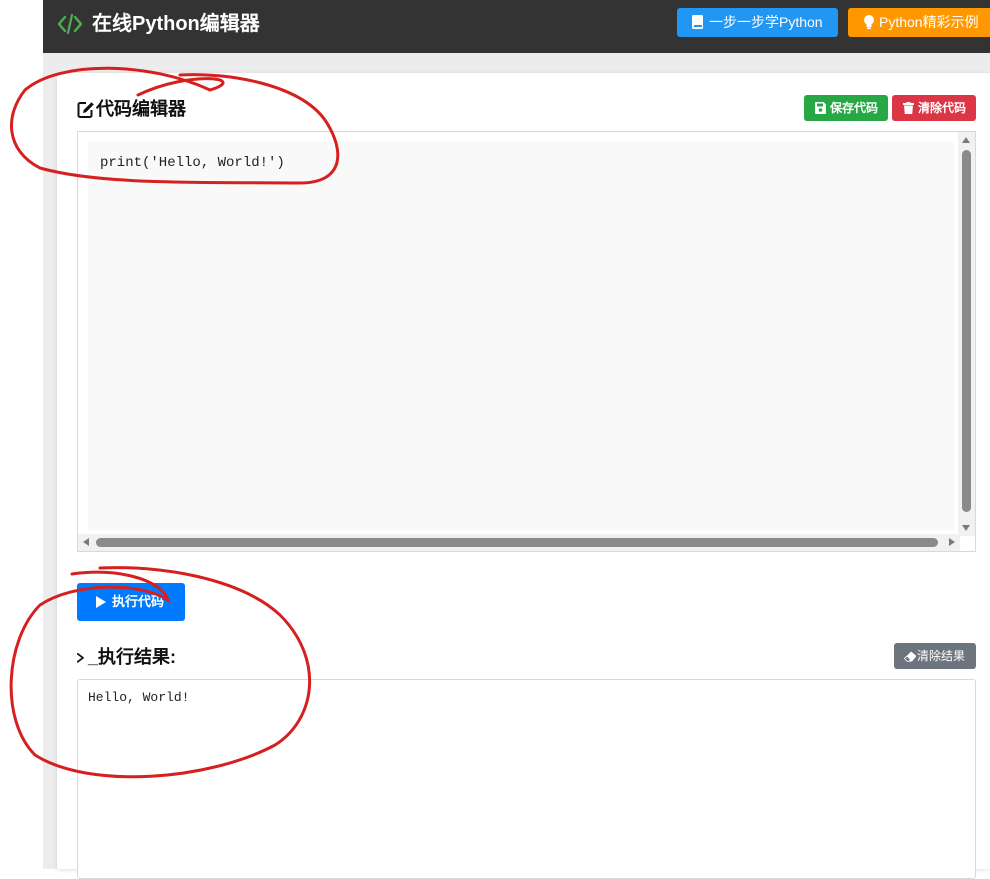  I want to click on horizontal-scroll-thumb, so click(517, 542).